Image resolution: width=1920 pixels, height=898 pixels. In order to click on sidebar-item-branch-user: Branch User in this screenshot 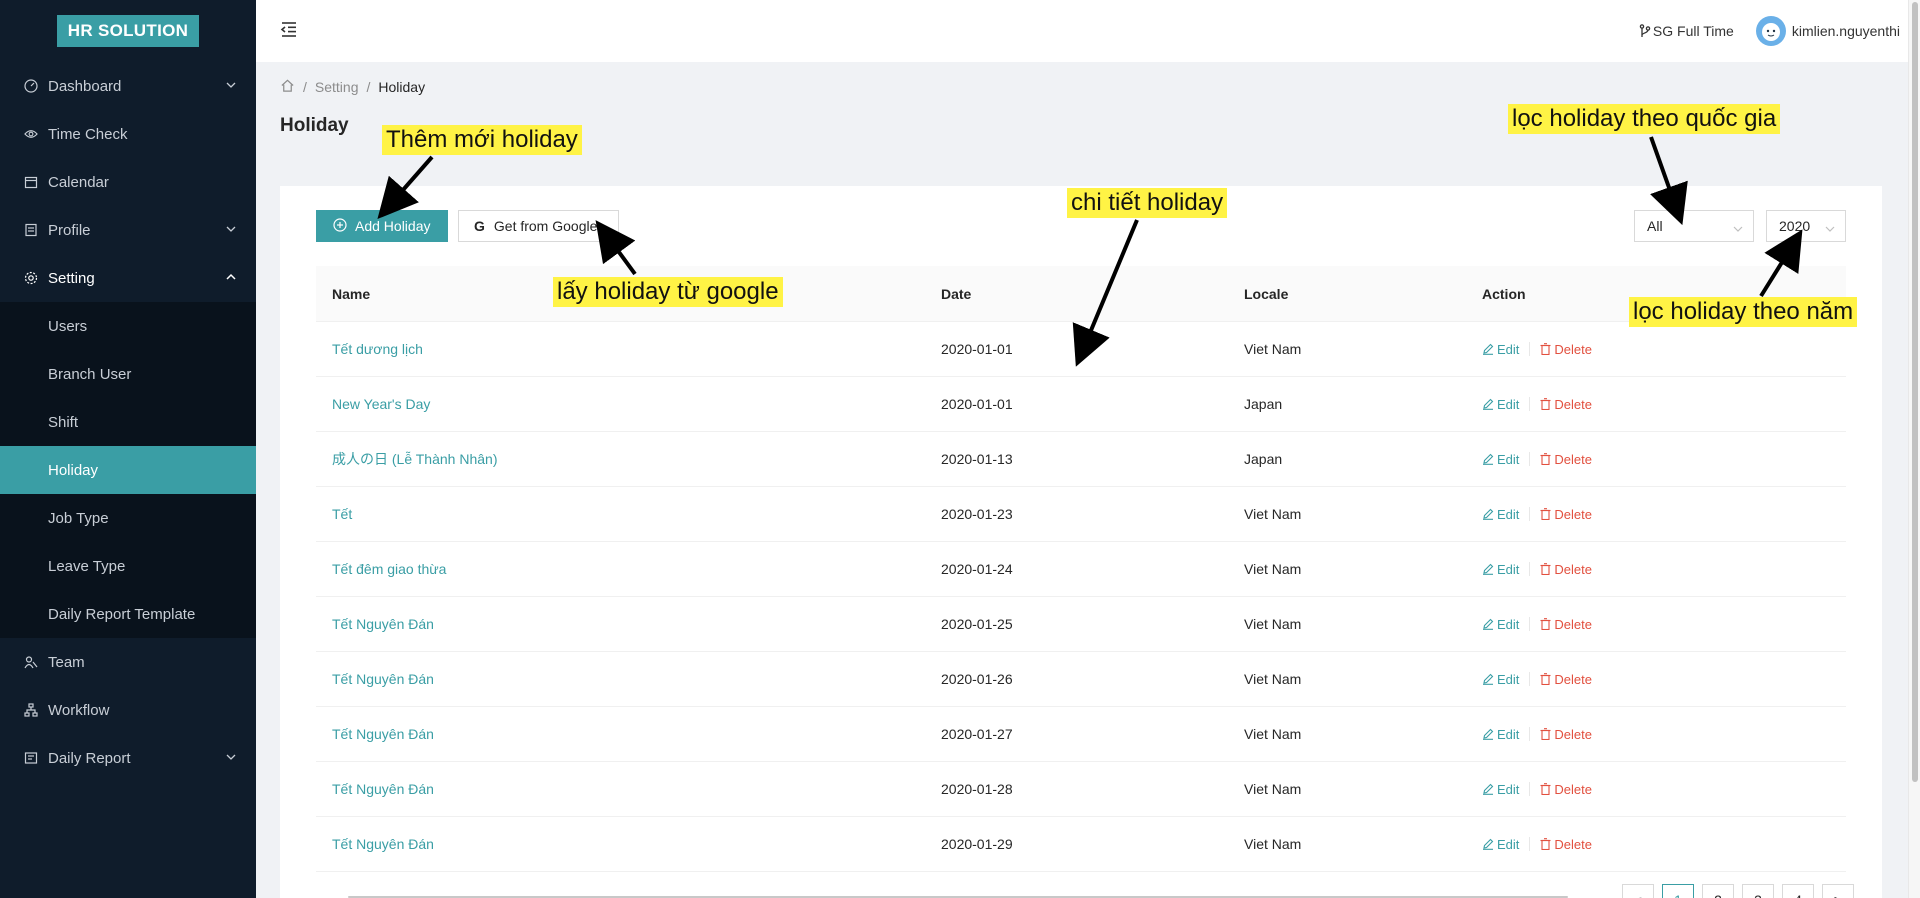, I will do `click(128, 374)`.